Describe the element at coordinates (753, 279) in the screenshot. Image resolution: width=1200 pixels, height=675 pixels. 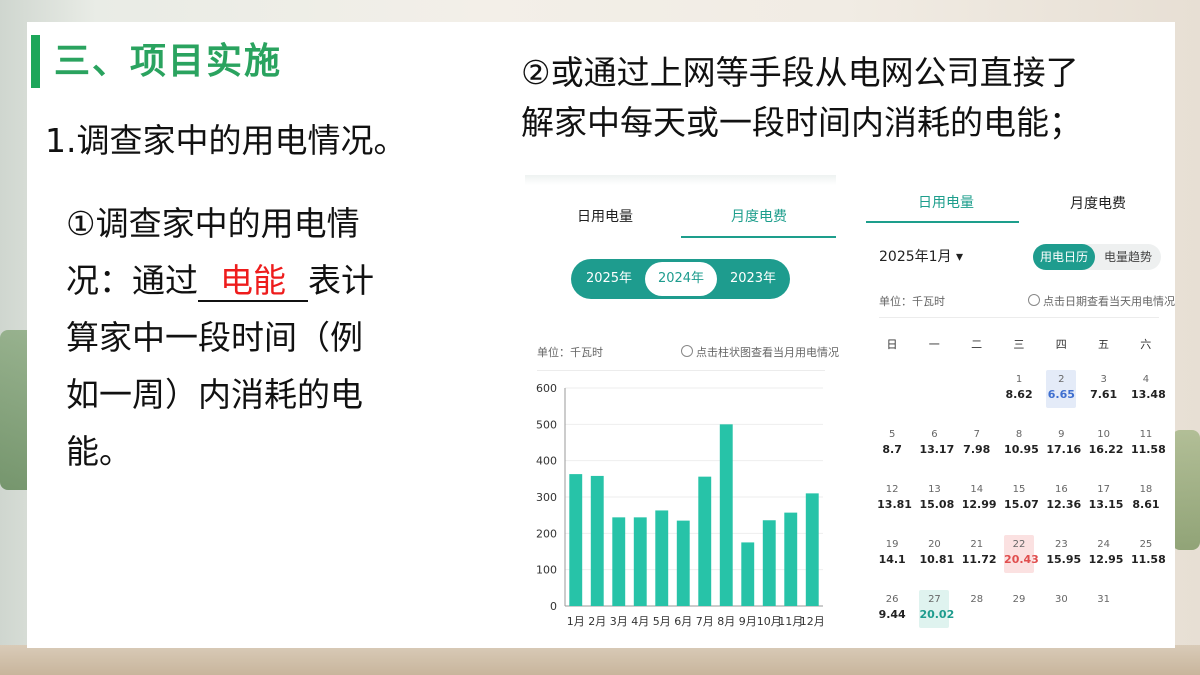
I see `year-option-2023: 2023年` at that location.